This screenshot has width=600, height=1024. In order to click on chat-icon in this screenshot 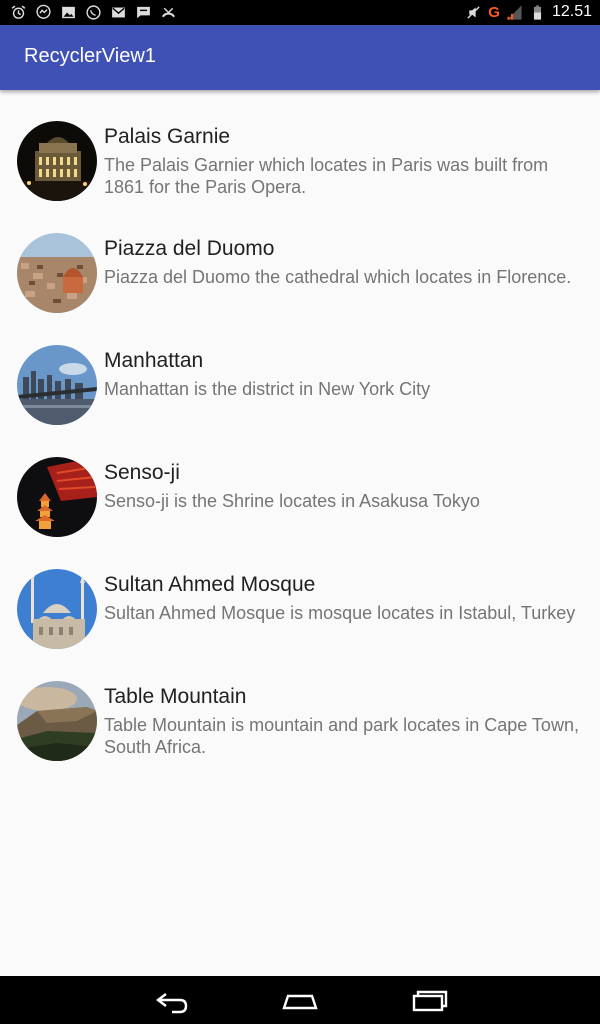, I will do `click(143, 12)`.